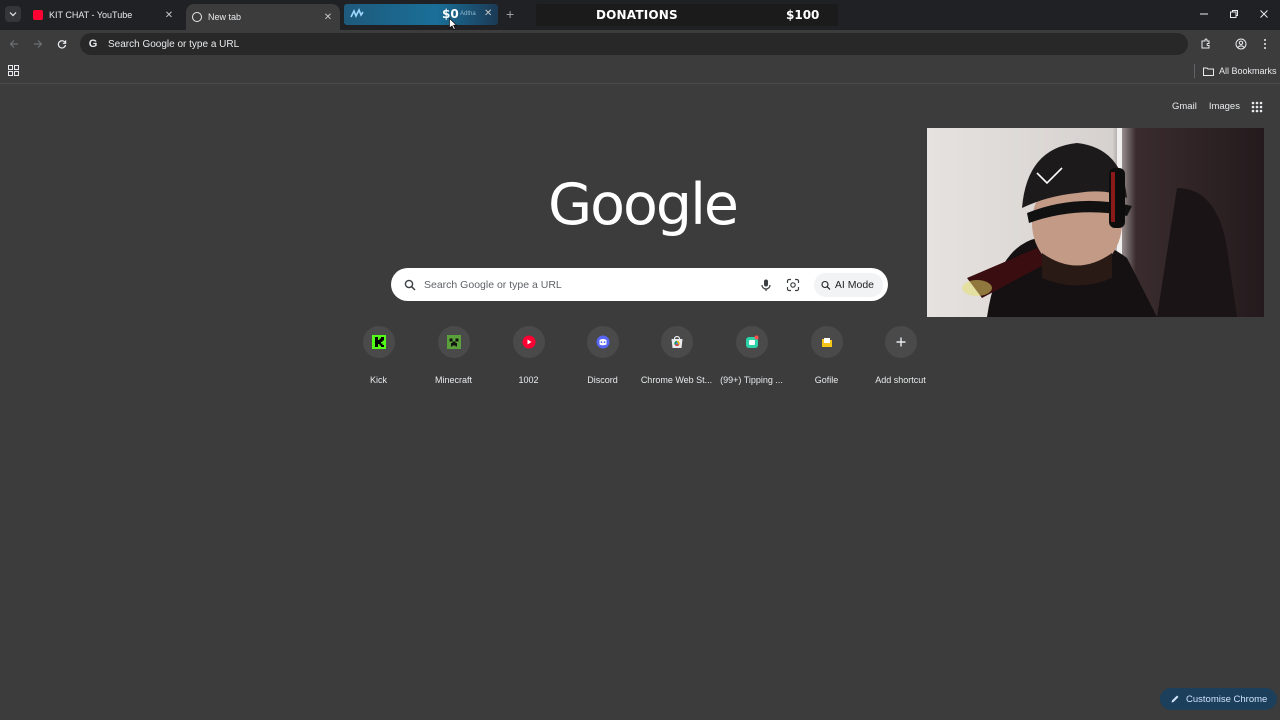 The image size is (1280, 720). Describe the element at coordinates (793, 285) in the screenshot. I see `google-lens-icon` at that location.